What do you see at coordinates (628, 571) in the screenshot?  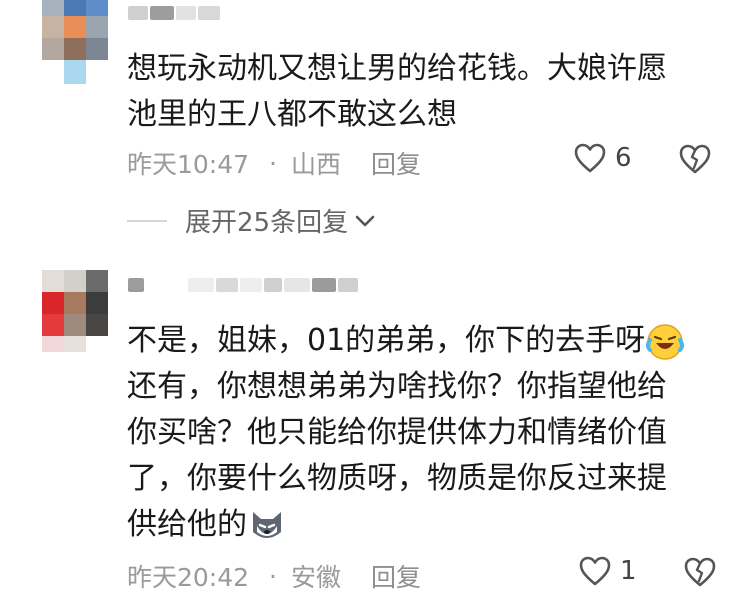 I see `like-count: 1` at bounding box center [628, 571].